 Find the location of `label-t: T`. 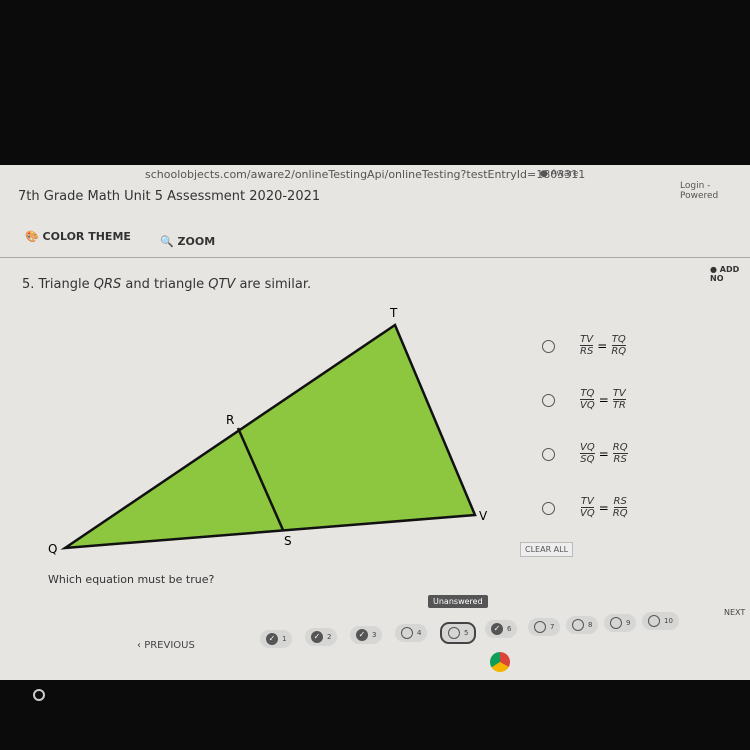

label-t: T is located at coordinates (393, 313).